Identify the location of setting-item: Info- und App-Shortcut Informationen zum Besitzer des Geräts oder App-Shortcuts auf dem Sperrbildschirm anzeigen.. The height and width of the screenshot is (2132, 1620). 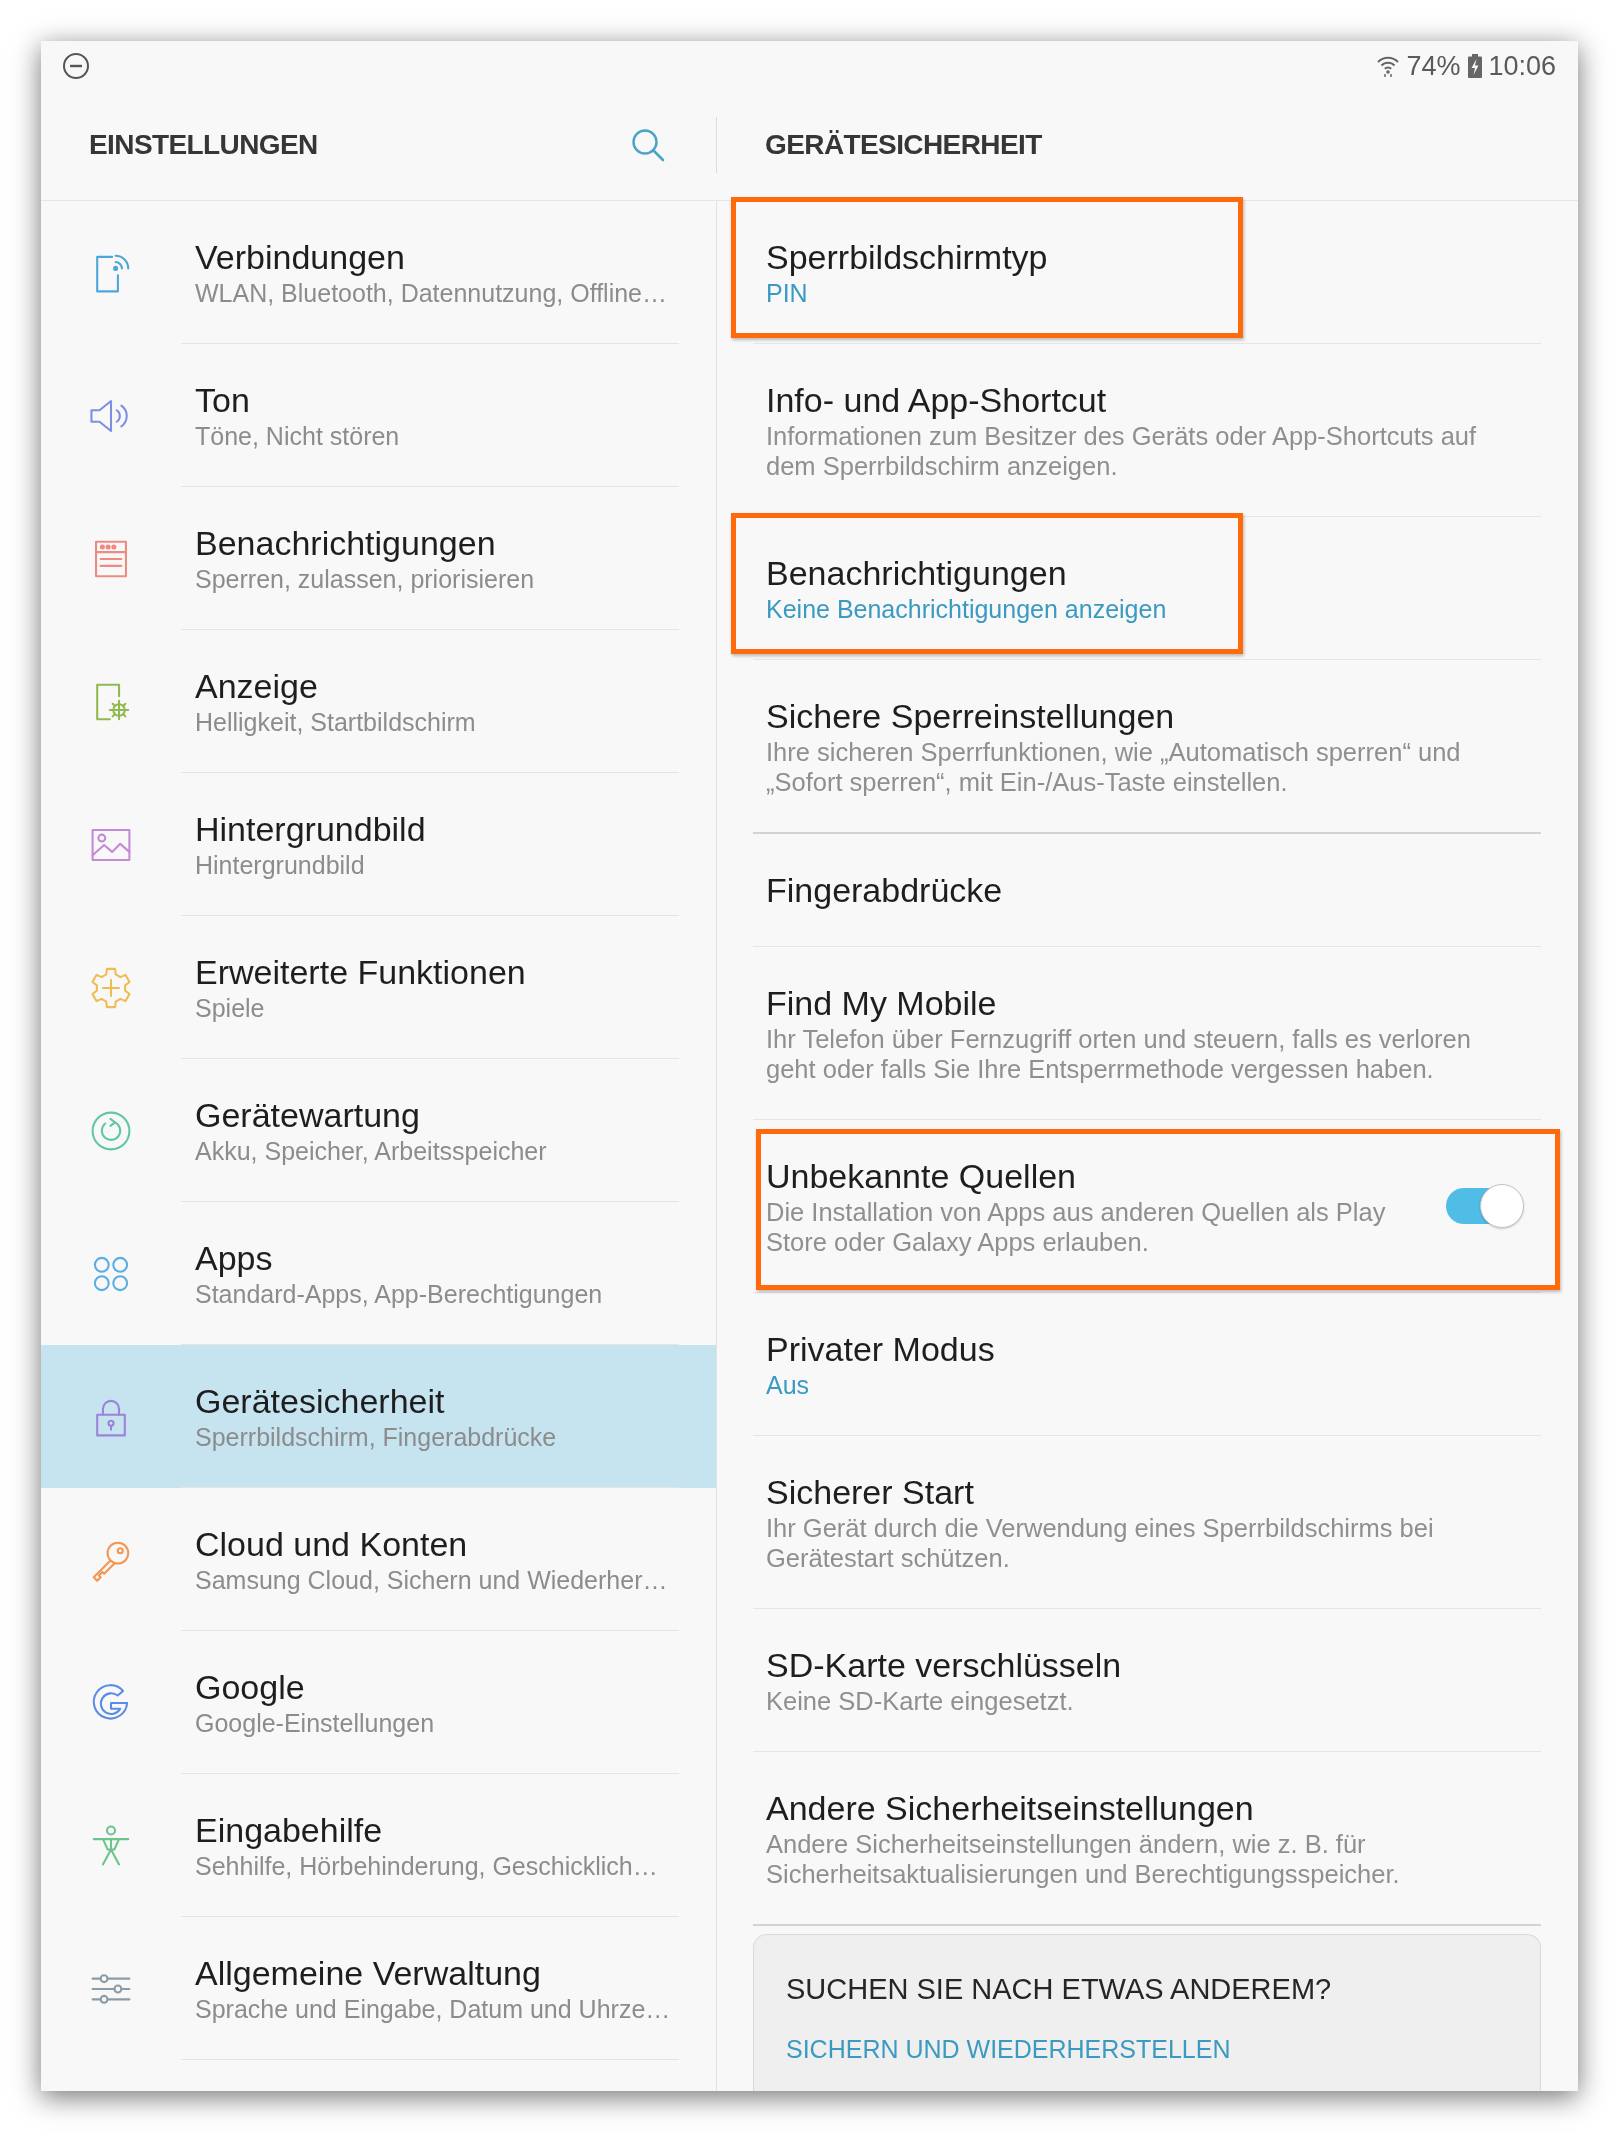
(1147, 430).